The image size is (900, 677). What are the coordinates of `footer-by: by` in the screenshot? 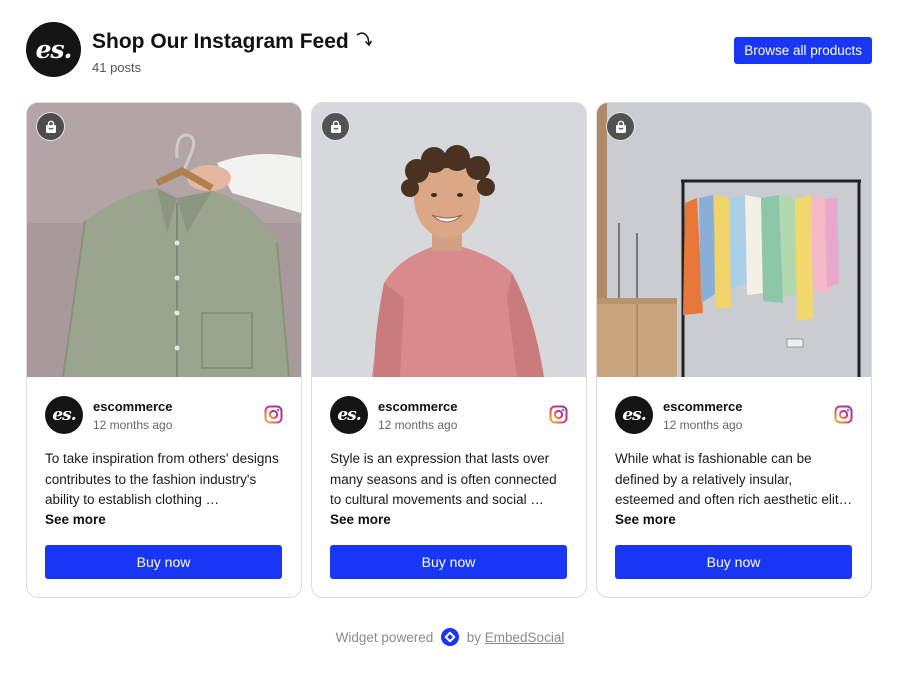 It's located at (474, 637).